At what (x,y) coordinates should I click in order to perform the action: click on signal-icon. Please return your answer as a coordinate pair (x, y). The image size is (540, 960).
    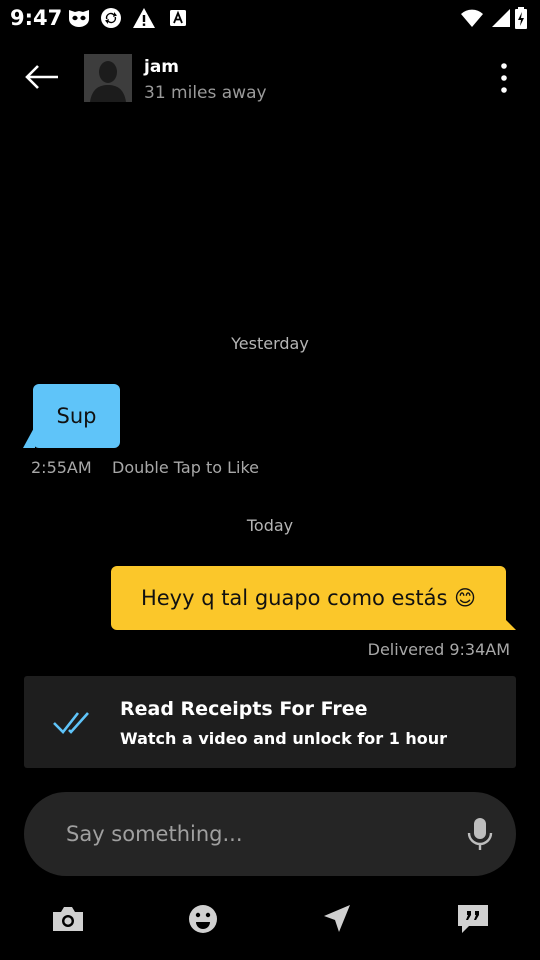
    Looking at the image, I should click on (500, 18).